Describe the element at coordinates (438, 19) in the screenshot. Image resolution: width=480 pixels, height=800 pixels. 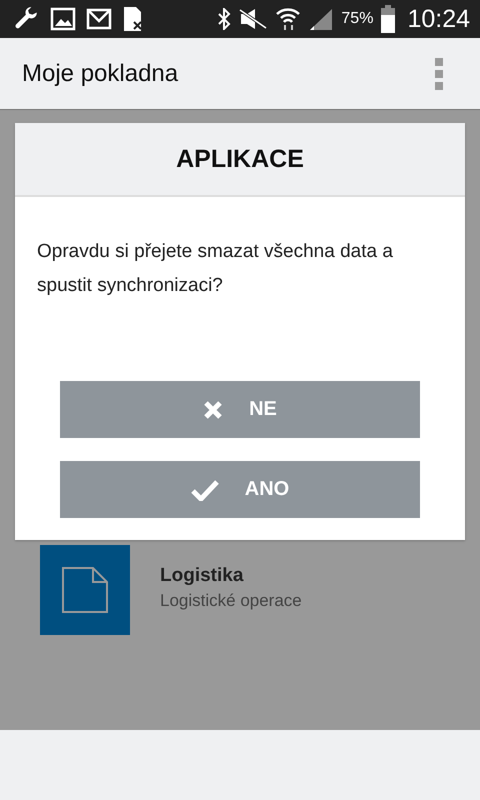
I see `clock: 10:24` at that location.